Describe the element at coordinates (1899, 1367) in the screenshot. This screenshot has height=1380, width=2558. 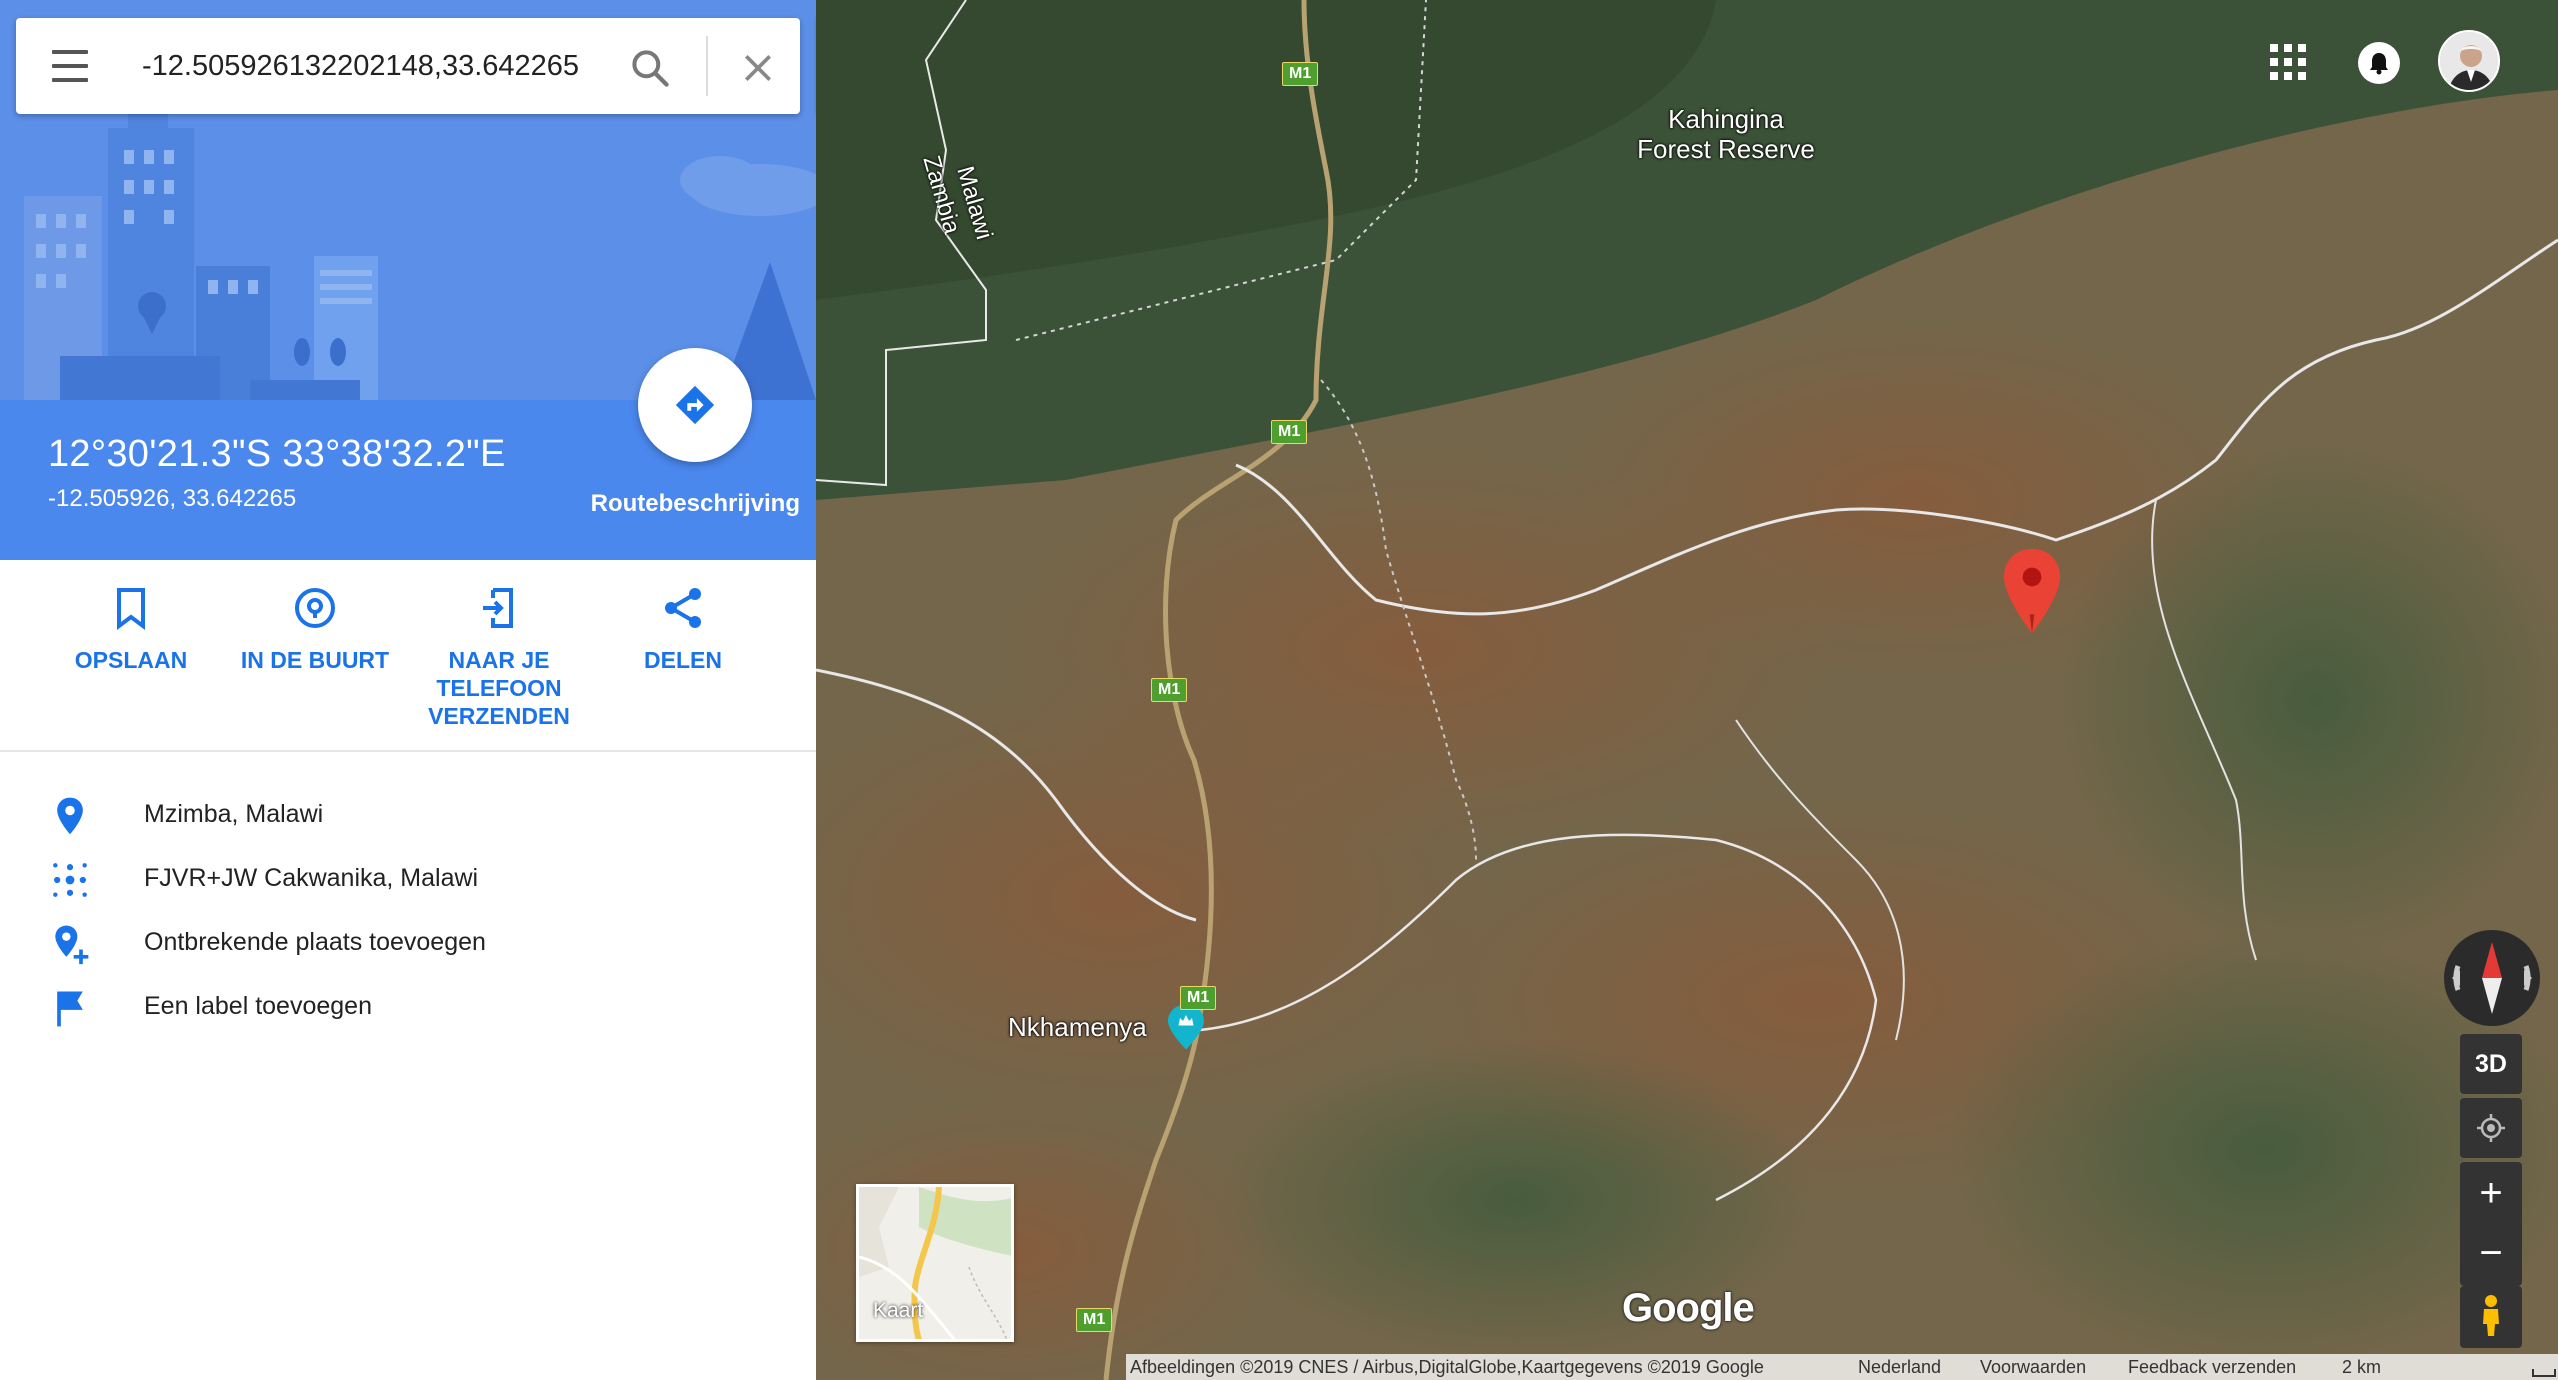
I see `country-link: Nederland` at that location.